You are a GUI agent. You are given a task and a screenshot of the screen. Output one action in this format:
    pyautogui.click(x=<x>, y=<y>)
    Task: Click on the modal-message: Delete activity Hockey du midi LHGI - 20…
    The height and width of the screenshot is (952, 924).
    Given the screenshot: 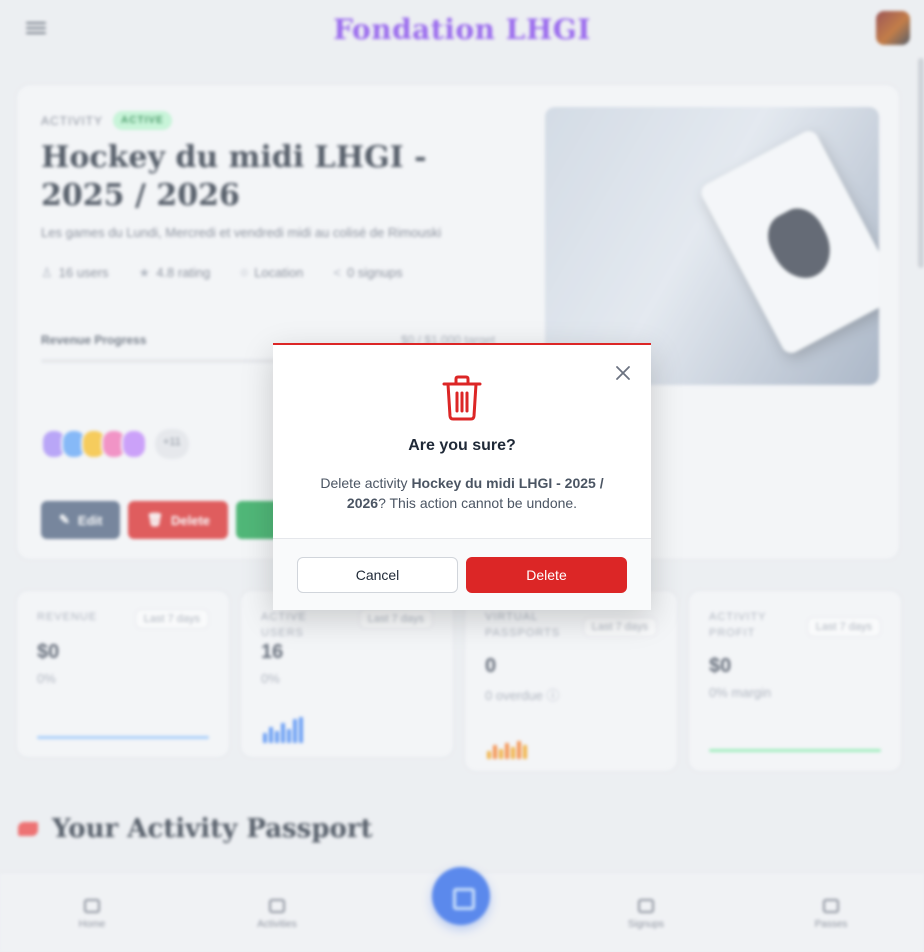 What is the action you would take?
    pyautogui.click(x=462, y=493)
    